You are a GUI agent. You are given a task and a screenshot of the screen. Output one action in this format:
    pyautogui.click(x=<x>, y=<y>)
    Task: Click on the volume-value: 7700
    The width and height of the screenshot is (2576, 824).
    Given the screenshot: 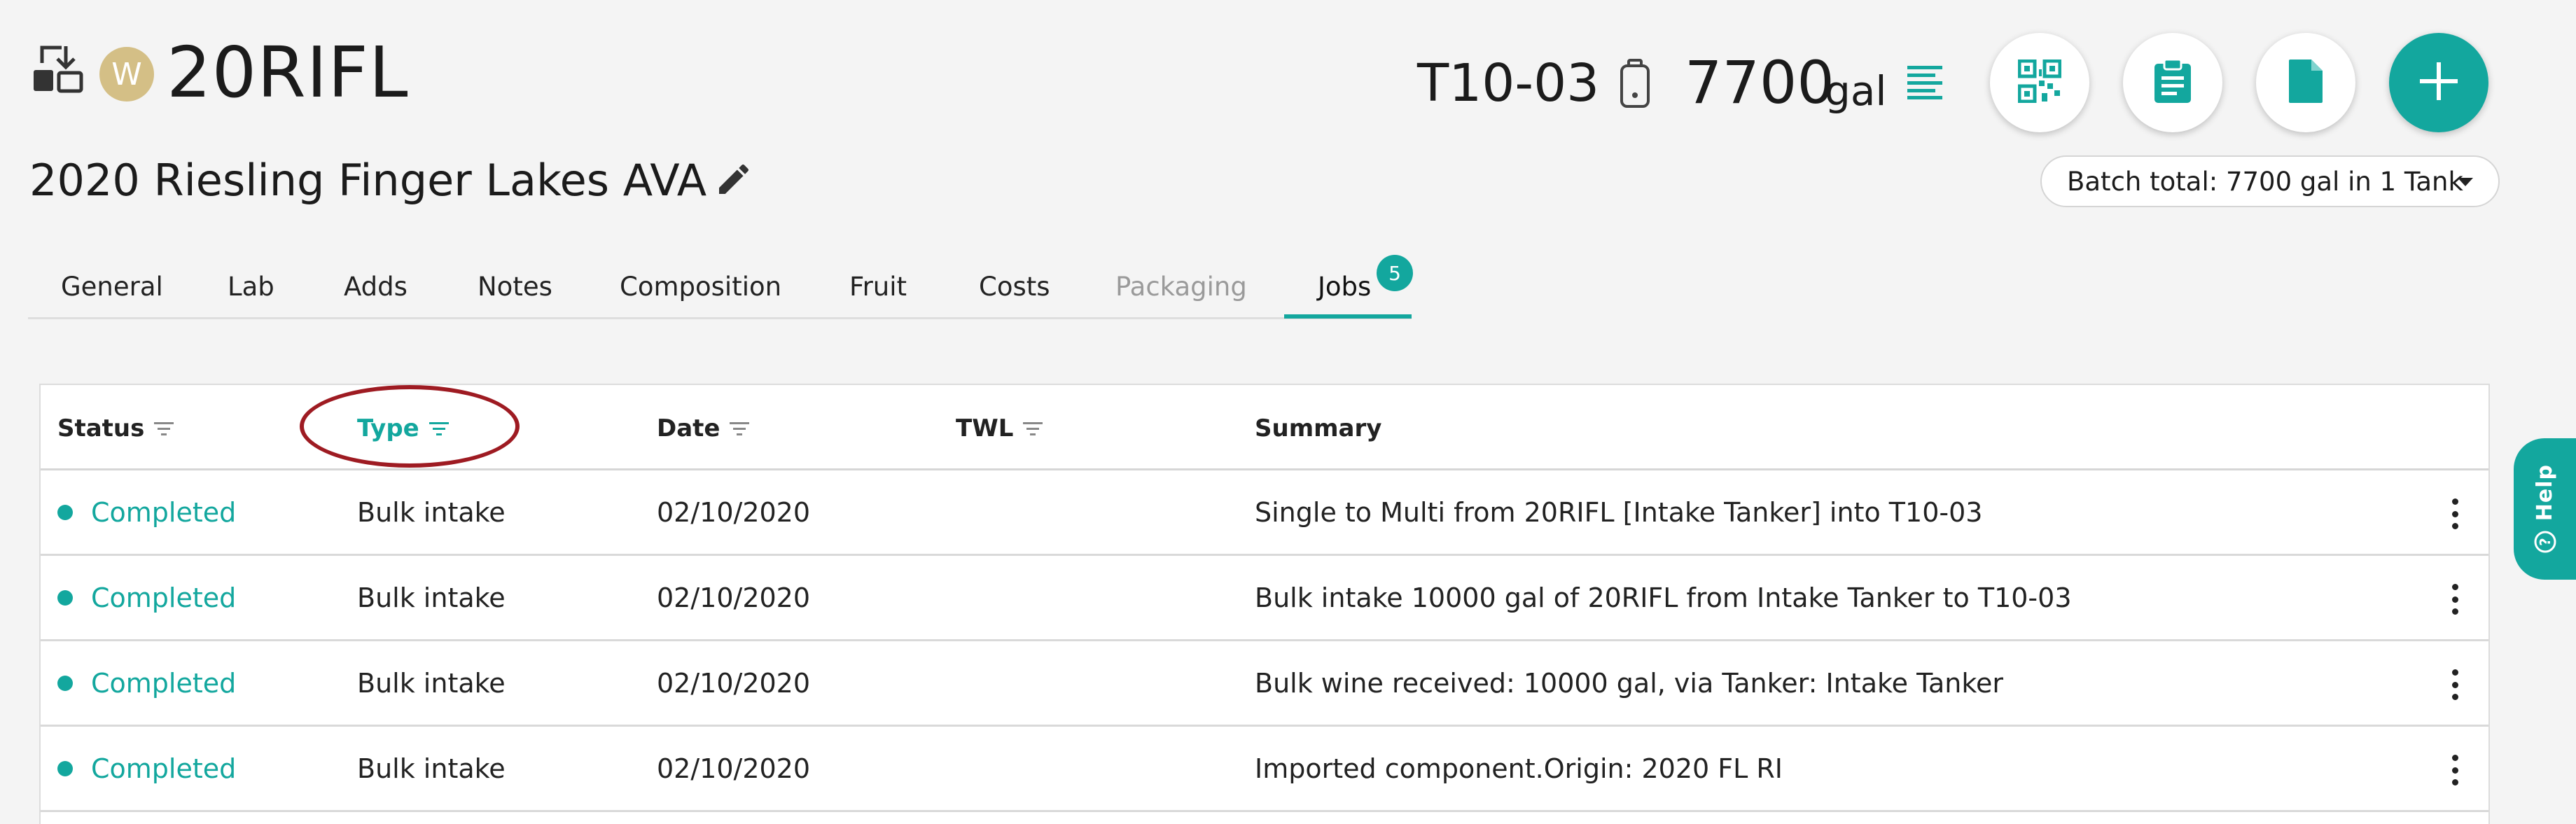 What is the action you would take?
    pyautogui.click(x=1759, y=82)
    